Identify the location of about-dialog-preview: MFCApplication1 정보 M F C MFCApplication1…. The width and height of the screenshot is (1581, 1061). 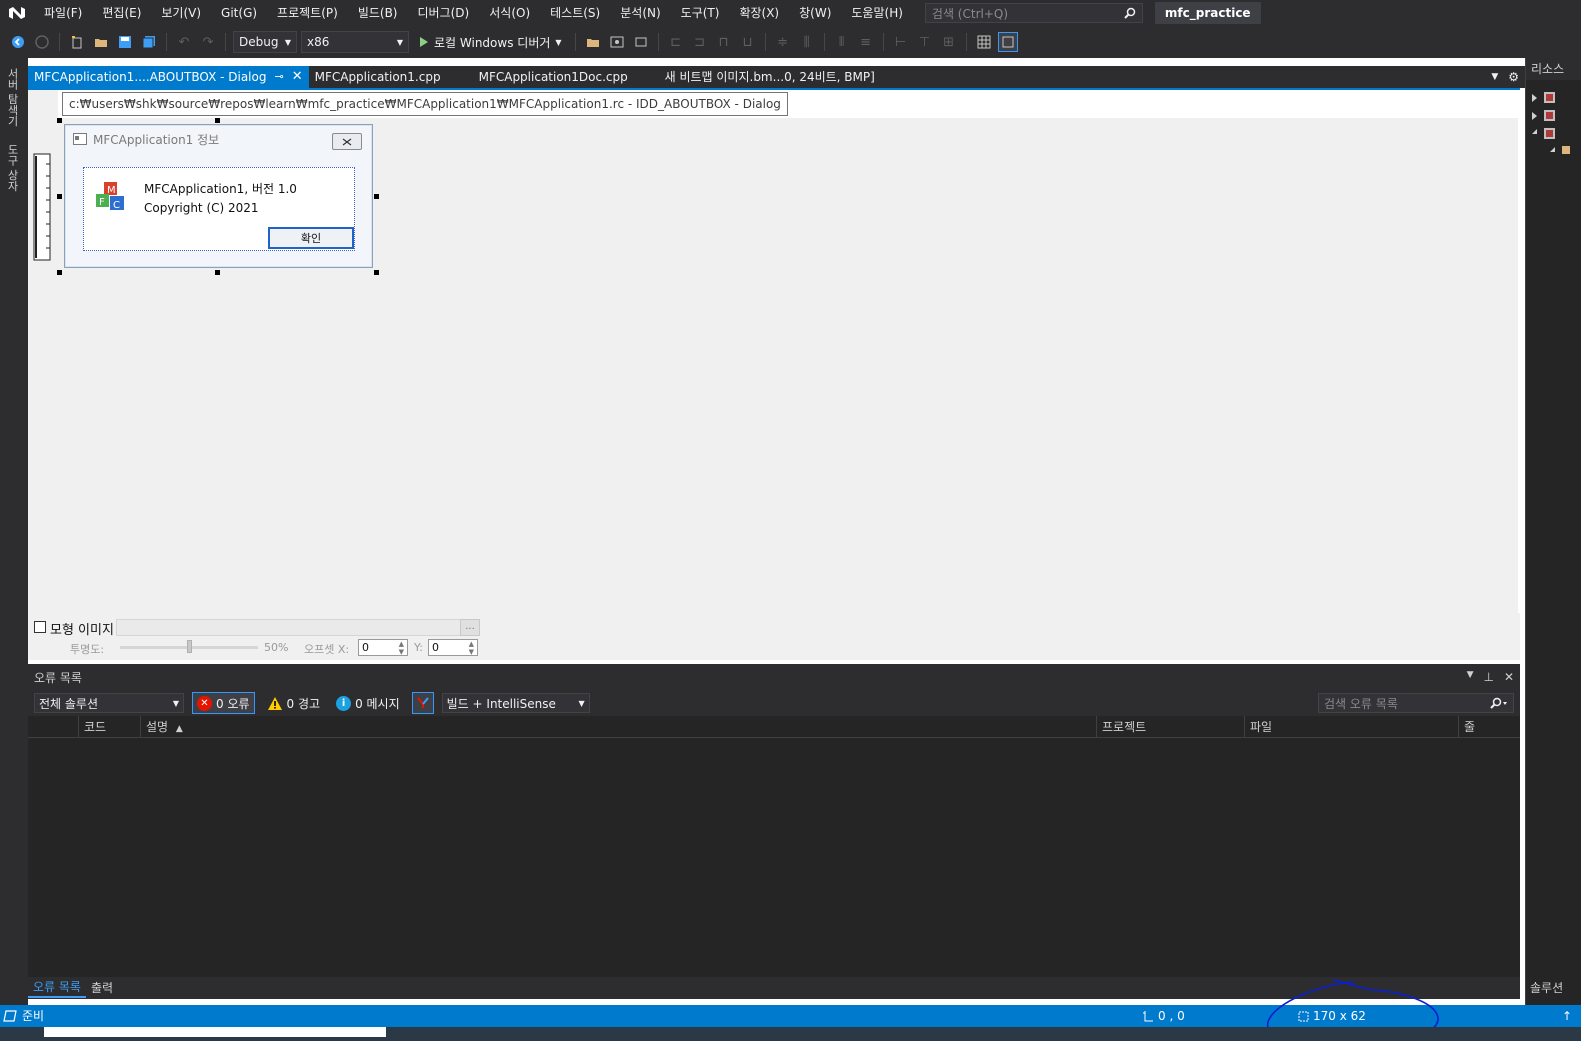
(218, 196).